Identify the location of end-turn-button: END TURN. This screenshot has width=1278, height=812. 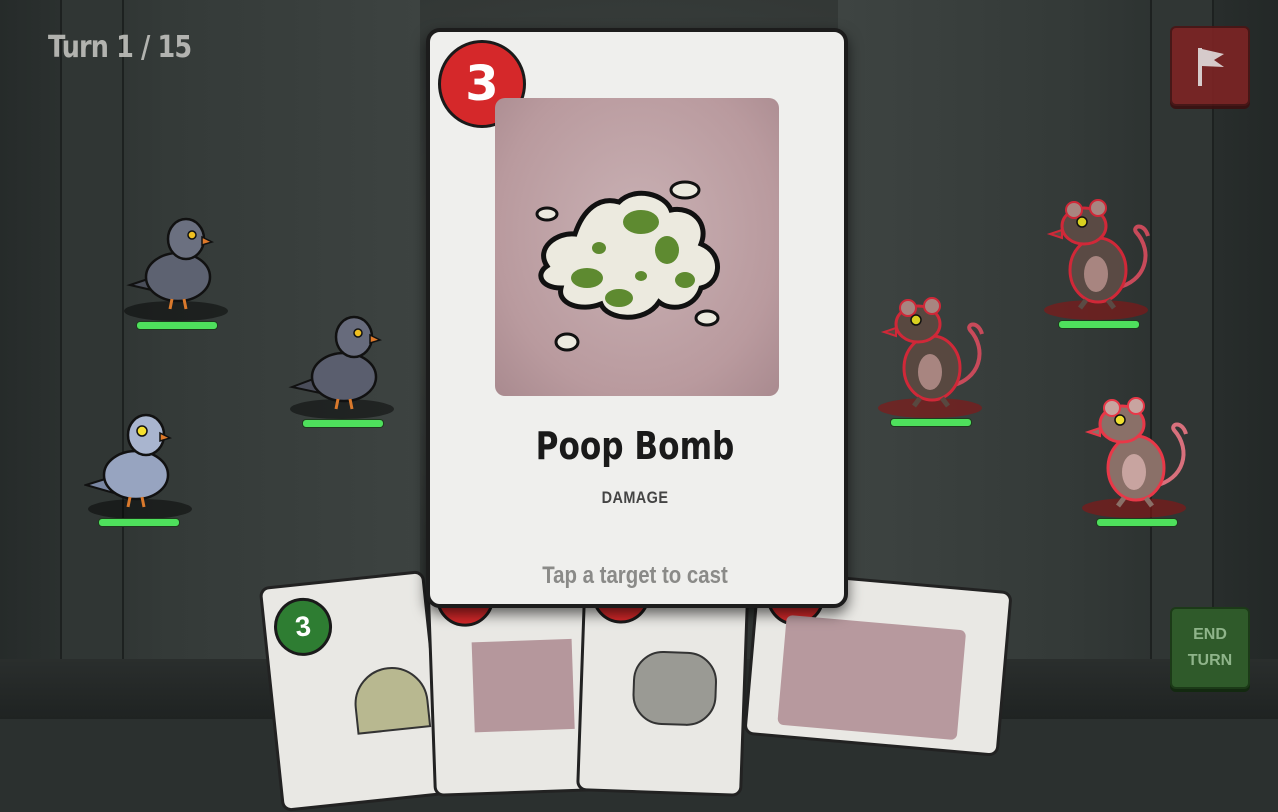
(1210, 648).